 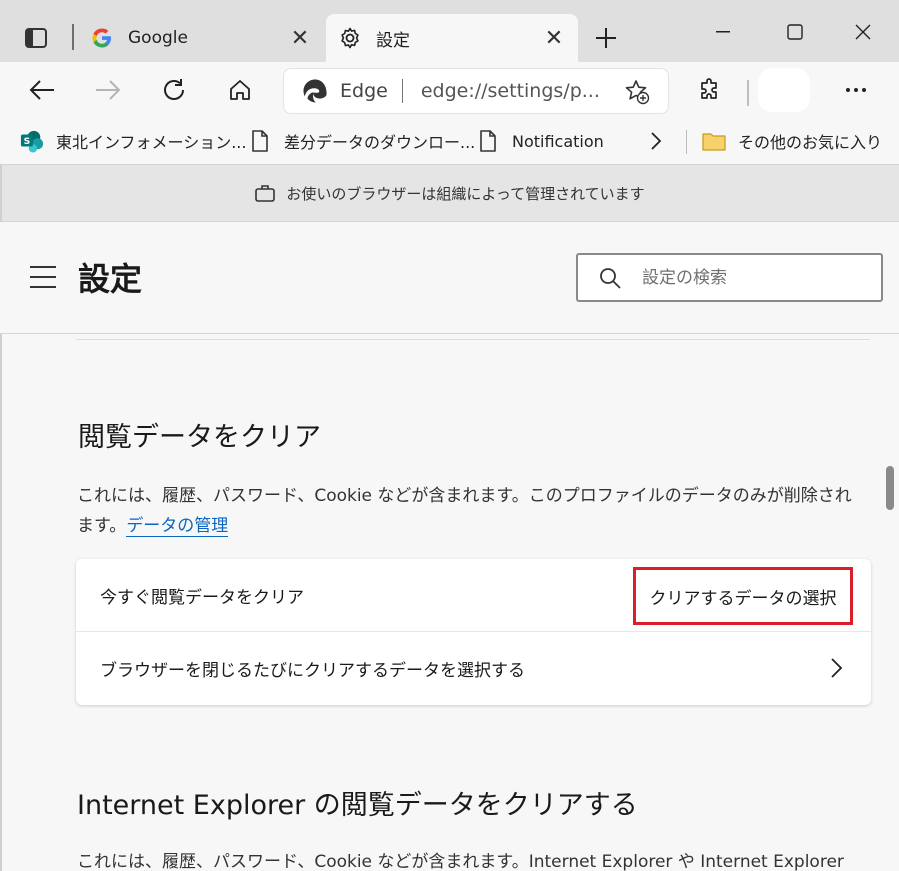 What do you see at coordinates (637, 92) in the screenshot?
I see `add-favorite-icon` at bounding box center [637, 92].